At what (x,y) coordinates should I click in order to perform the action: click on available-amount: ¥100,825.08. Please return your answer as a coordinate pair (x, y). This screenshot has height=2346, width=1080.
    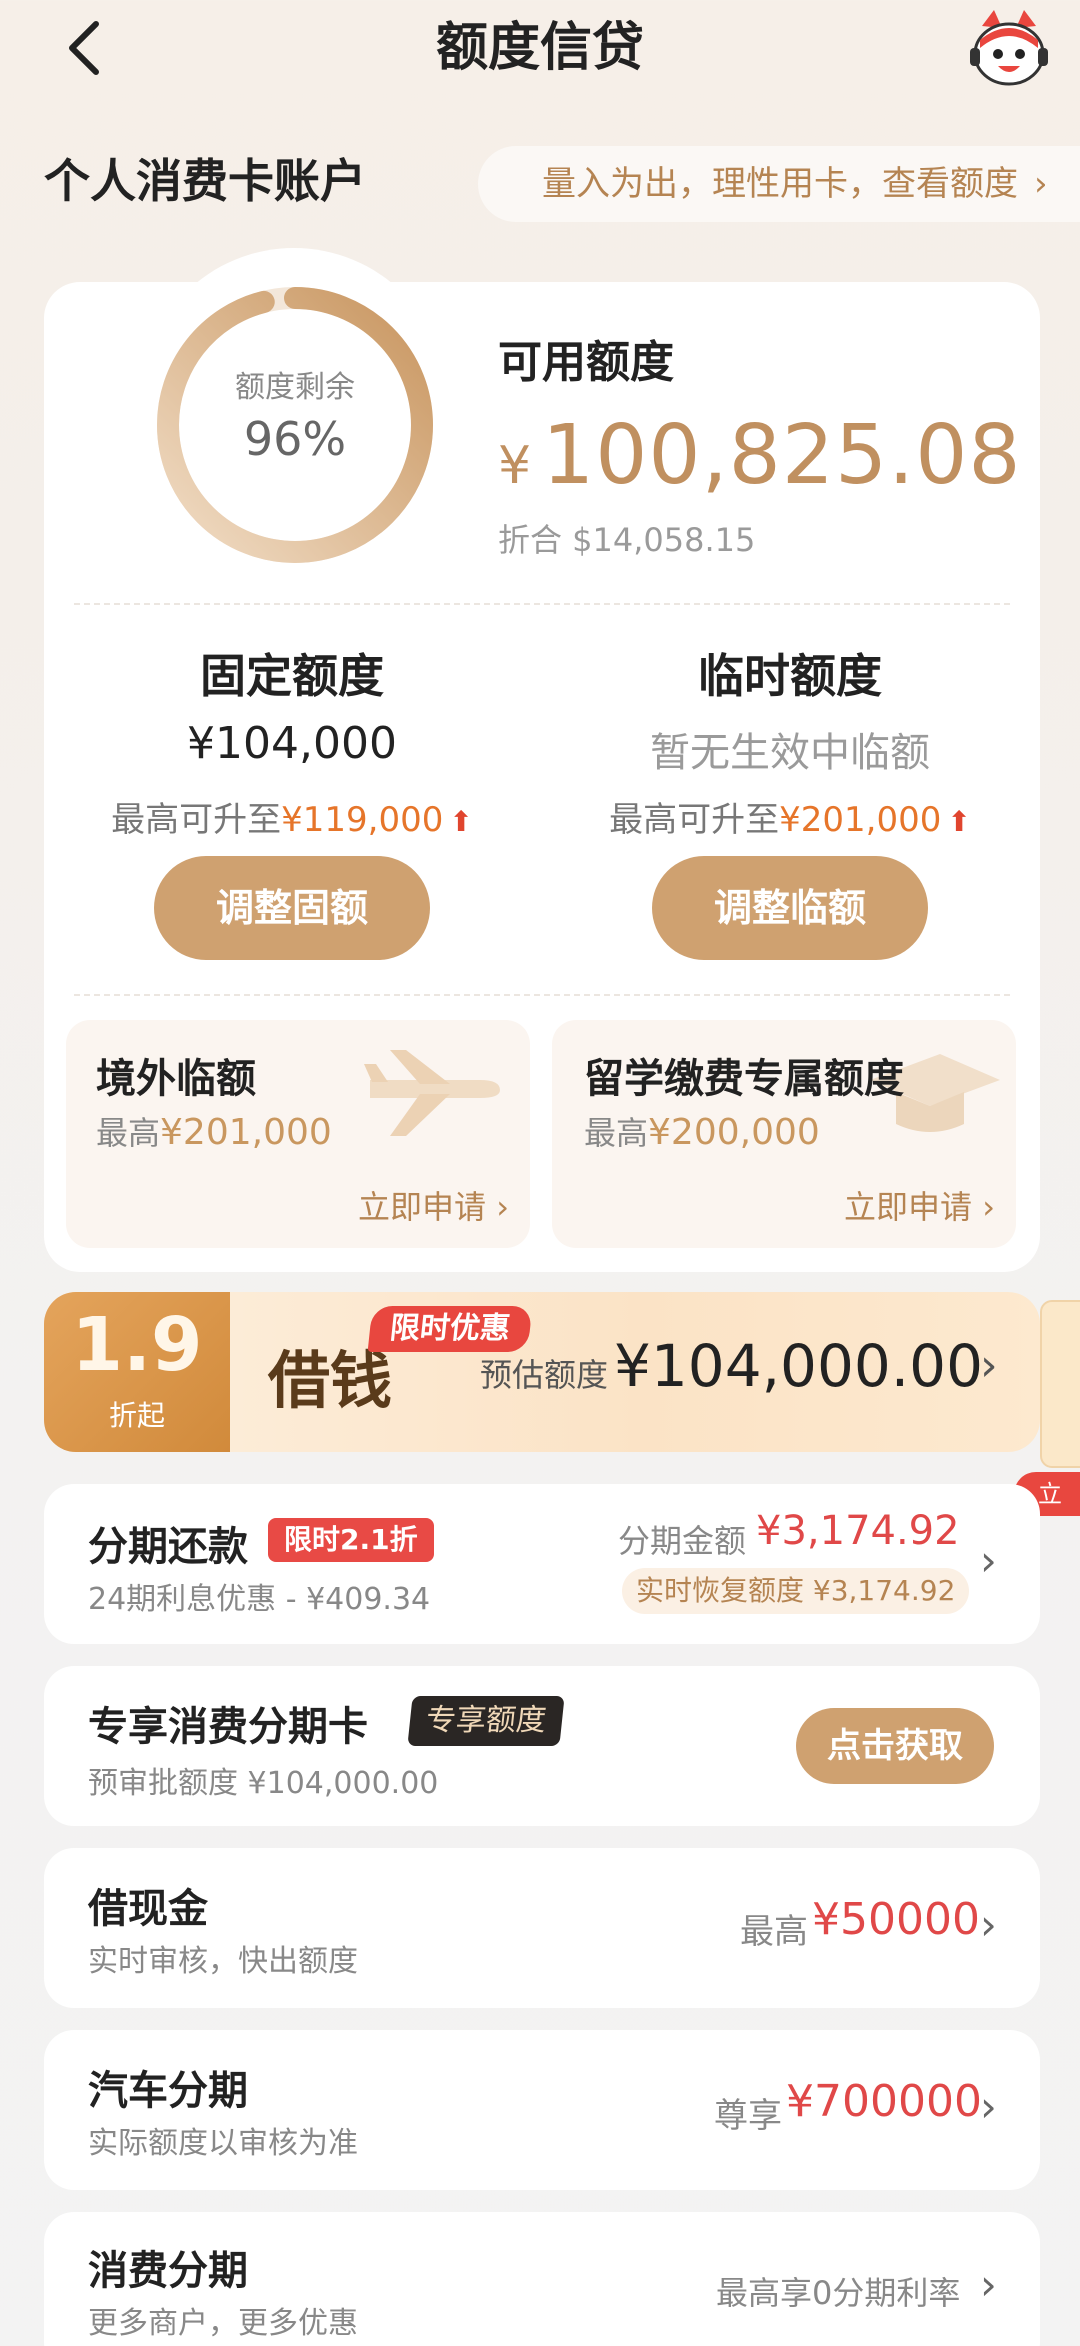
    Looking at the image, I should click on (760, 455).